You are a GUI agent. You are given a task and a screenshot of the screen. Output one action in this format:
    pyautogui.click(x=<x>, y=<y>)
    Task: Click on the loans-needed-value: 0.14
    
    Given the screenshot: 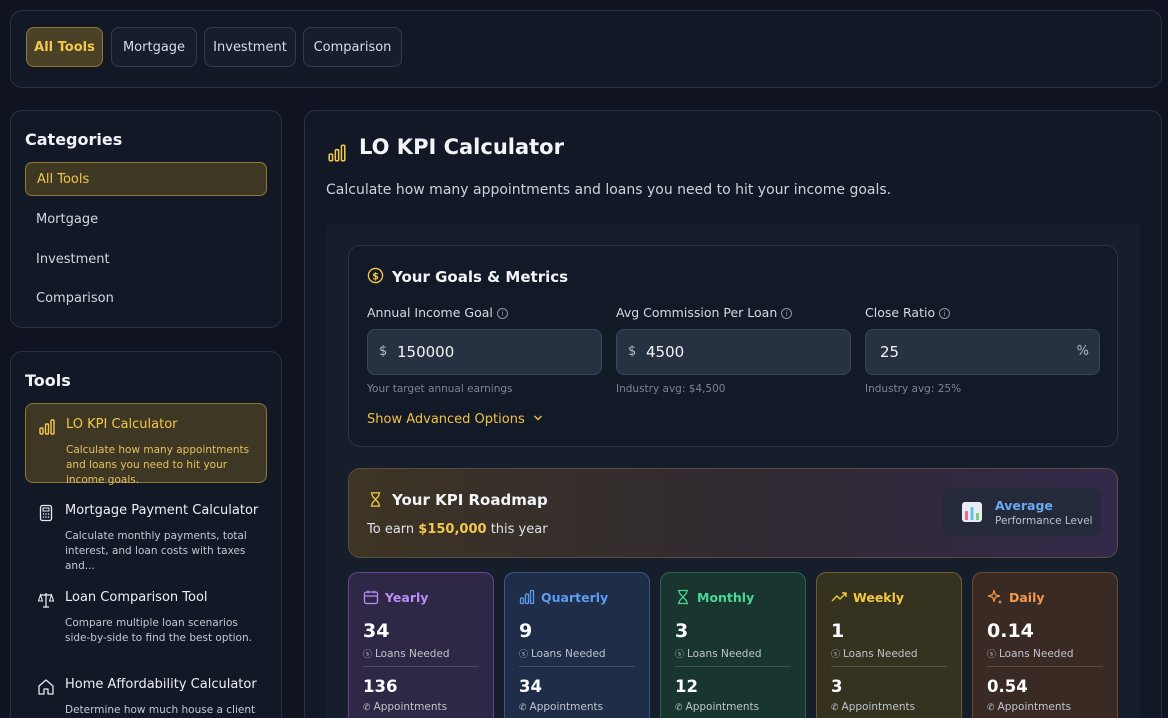 What is the action you would take?
    pyautogui.click(x=1010, y=631)
    